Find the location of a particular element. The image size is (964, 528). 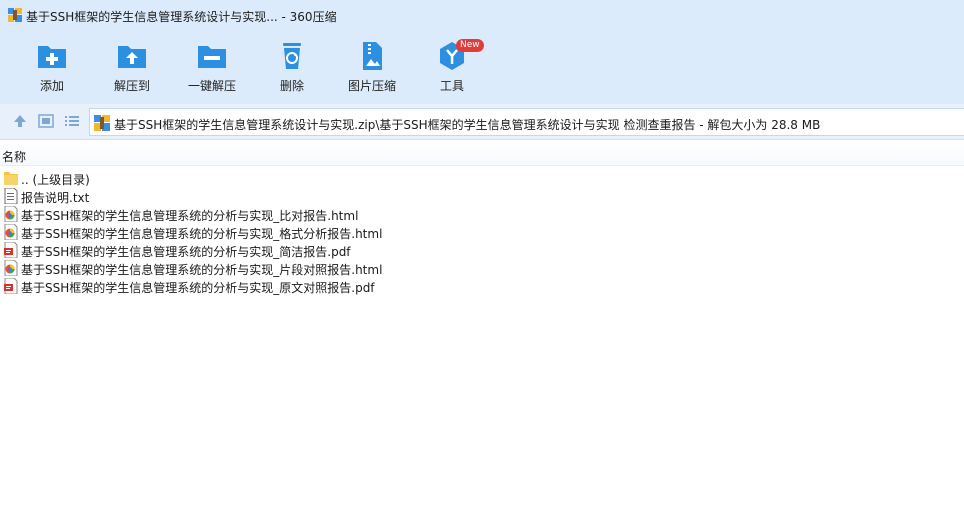

file-name: 基于SSH框架的学生信息管理系统的分析与实现_原文对照报告.pdf is located at coordinates (198, 288).